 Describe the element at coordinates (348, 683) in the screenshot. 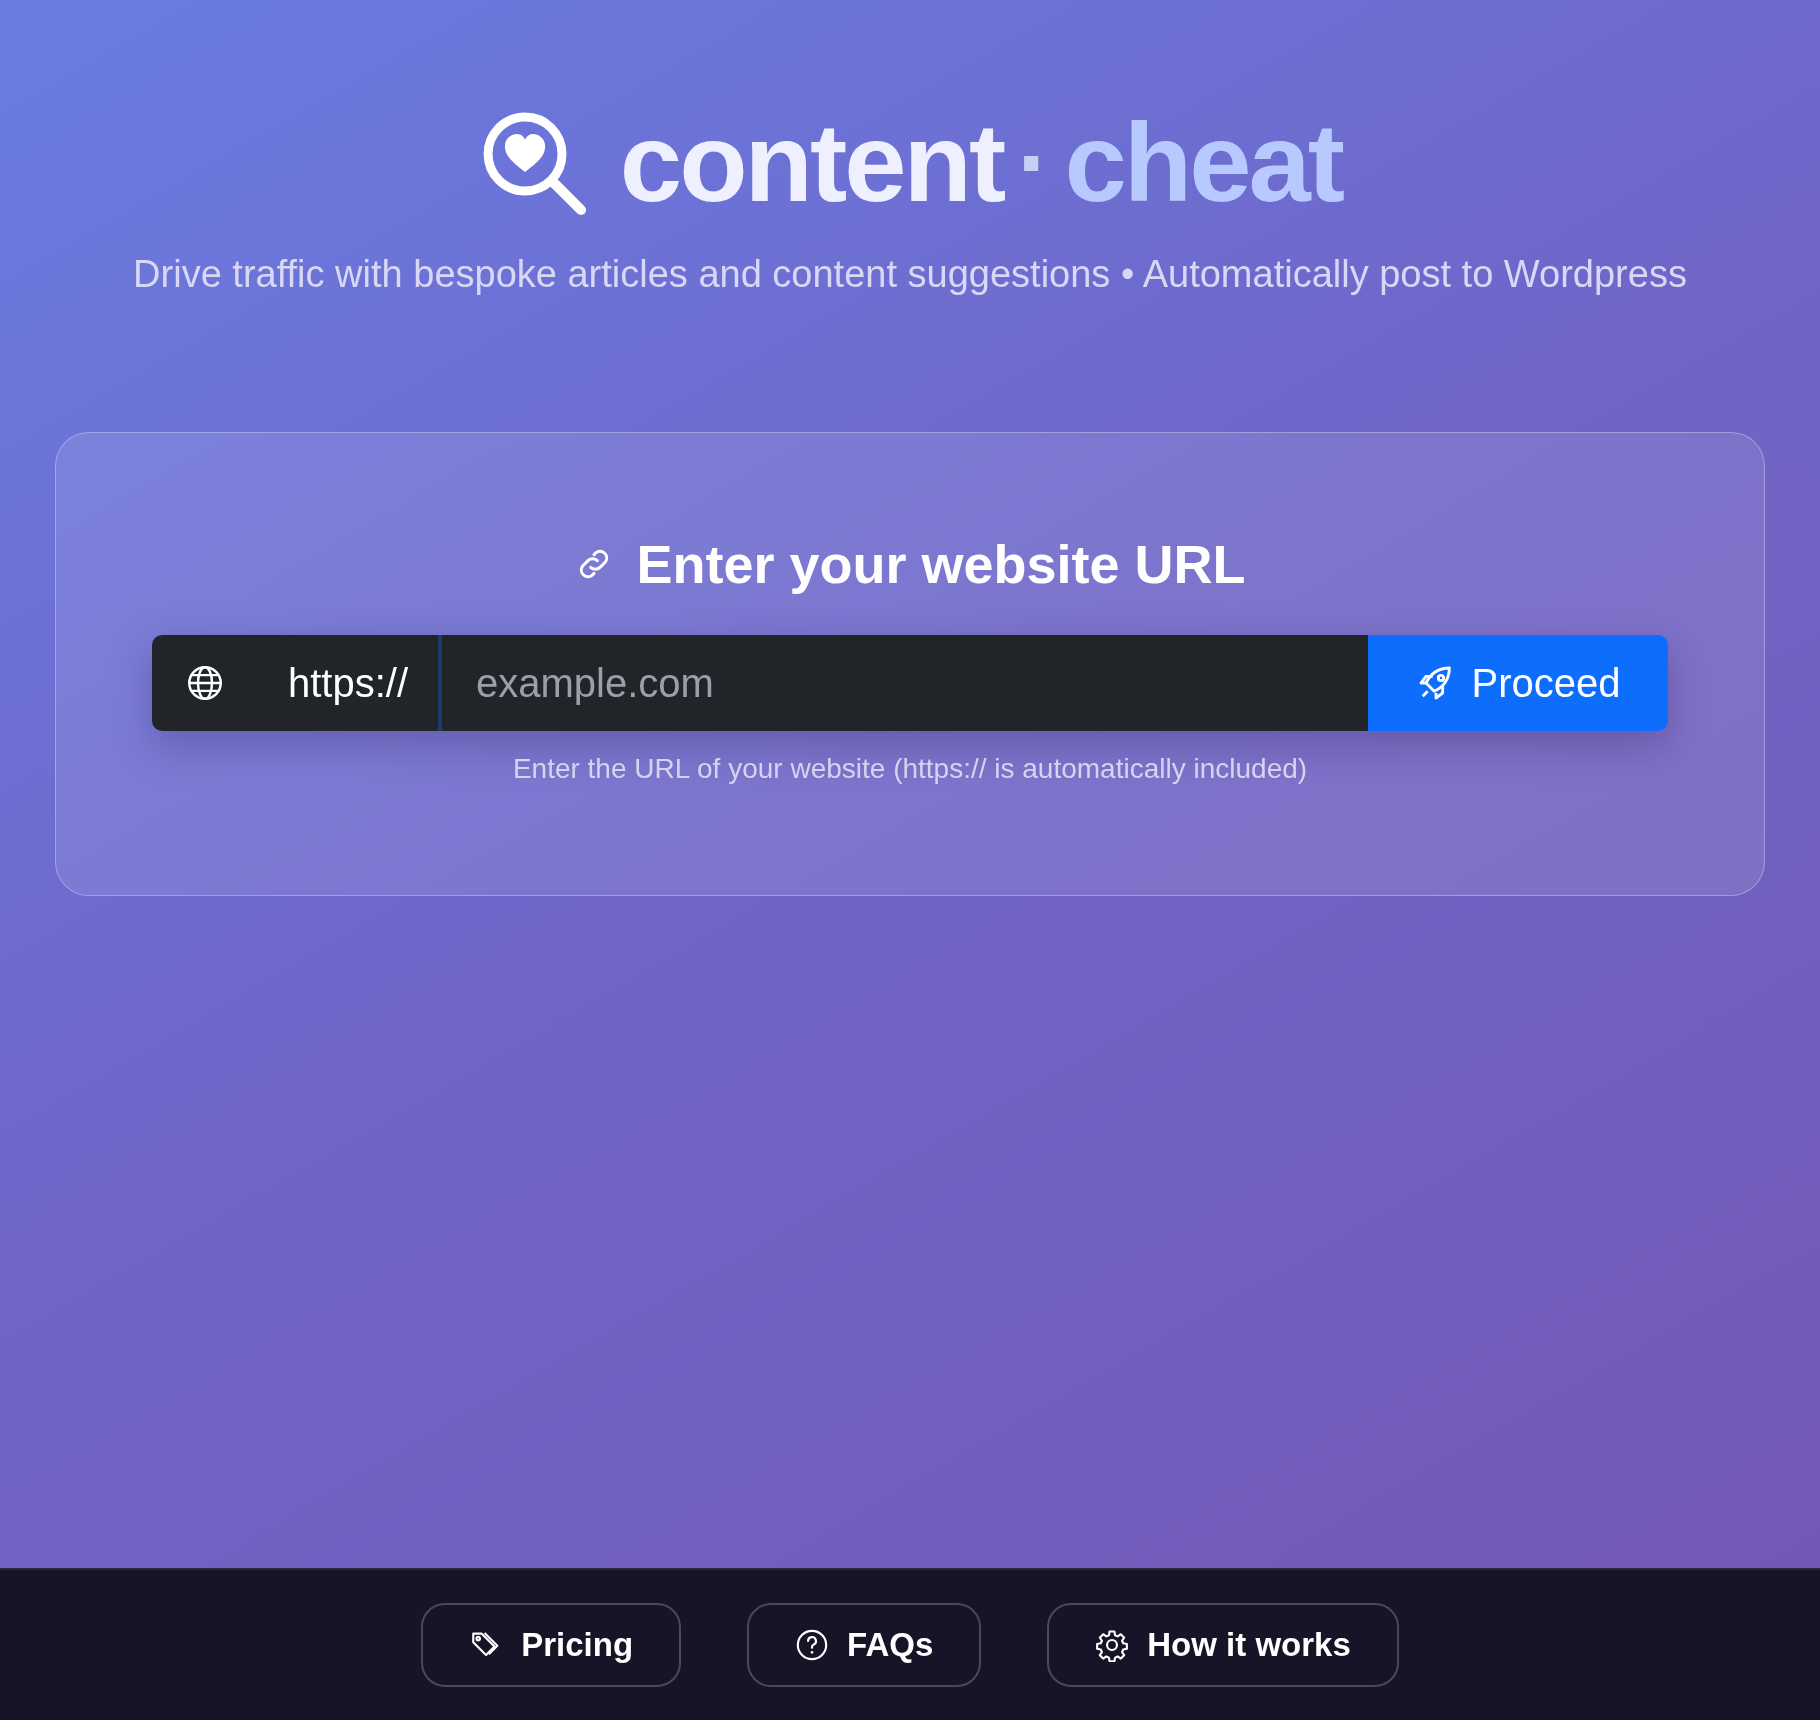

I see `url-prefix: https://` at that location.